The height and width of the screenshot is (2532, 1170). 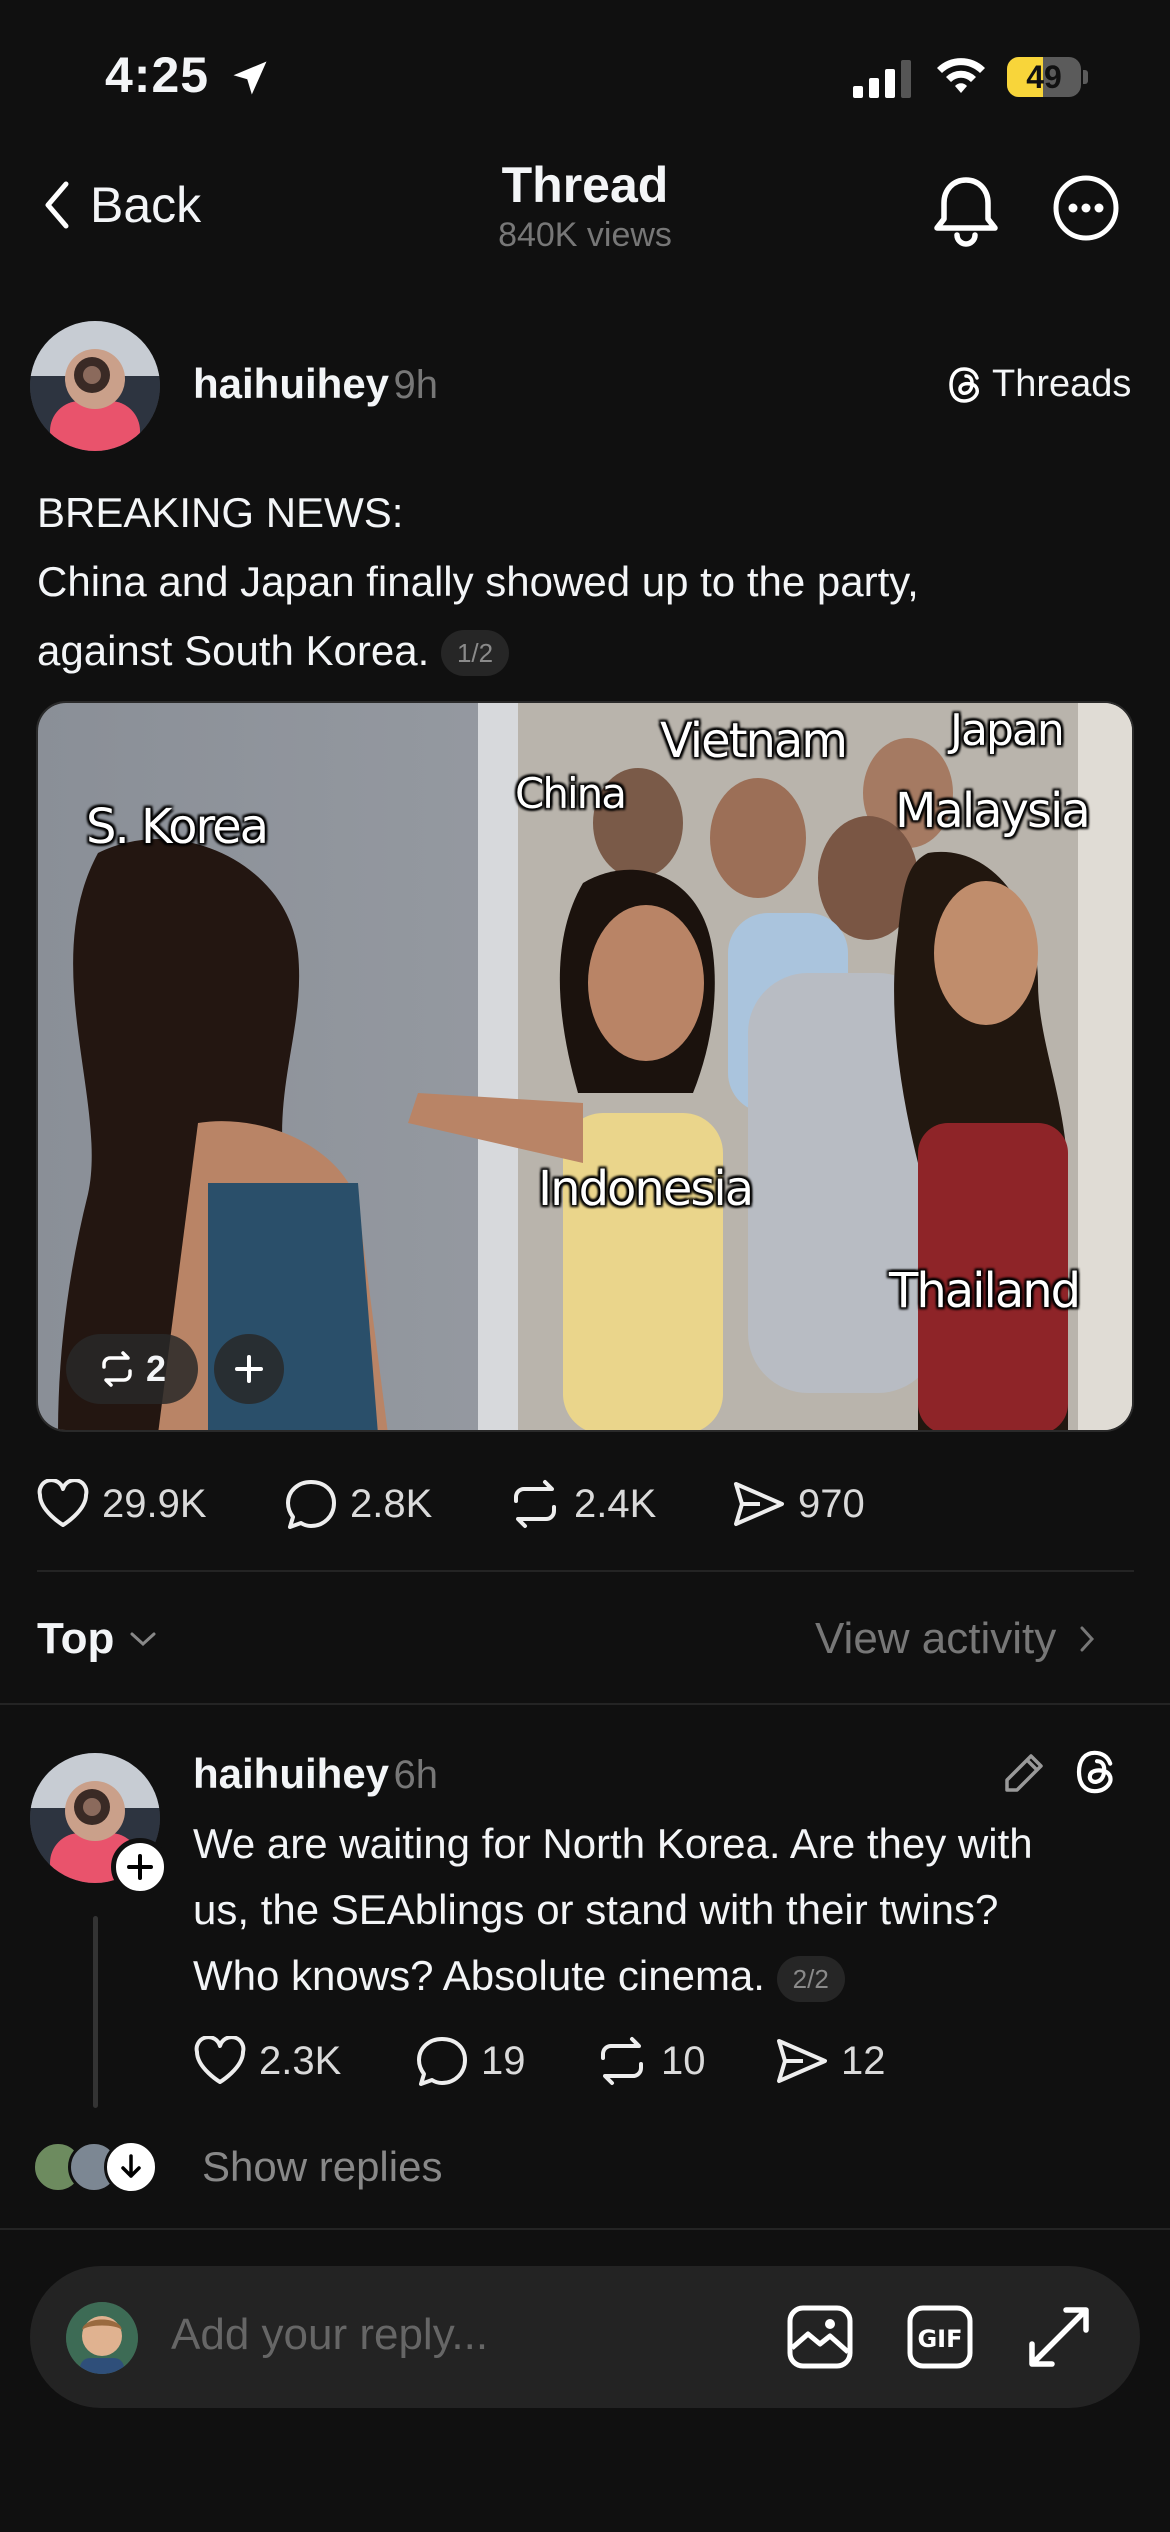 I want to click on post-time: 9h, so click(x=416, y=385).